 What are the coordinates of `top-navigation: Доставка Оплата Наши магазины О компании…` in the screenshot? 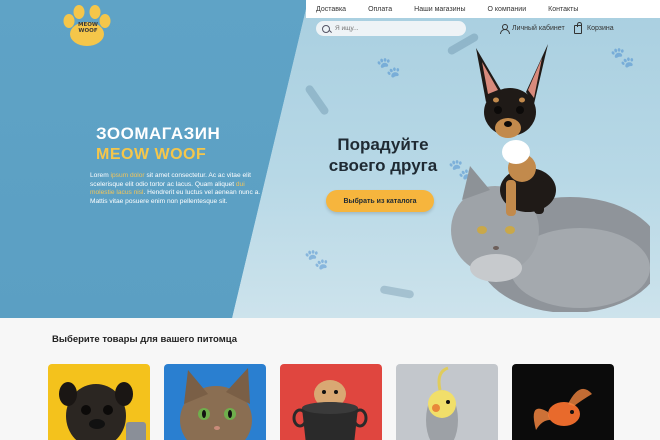 It's located at (483, 9).